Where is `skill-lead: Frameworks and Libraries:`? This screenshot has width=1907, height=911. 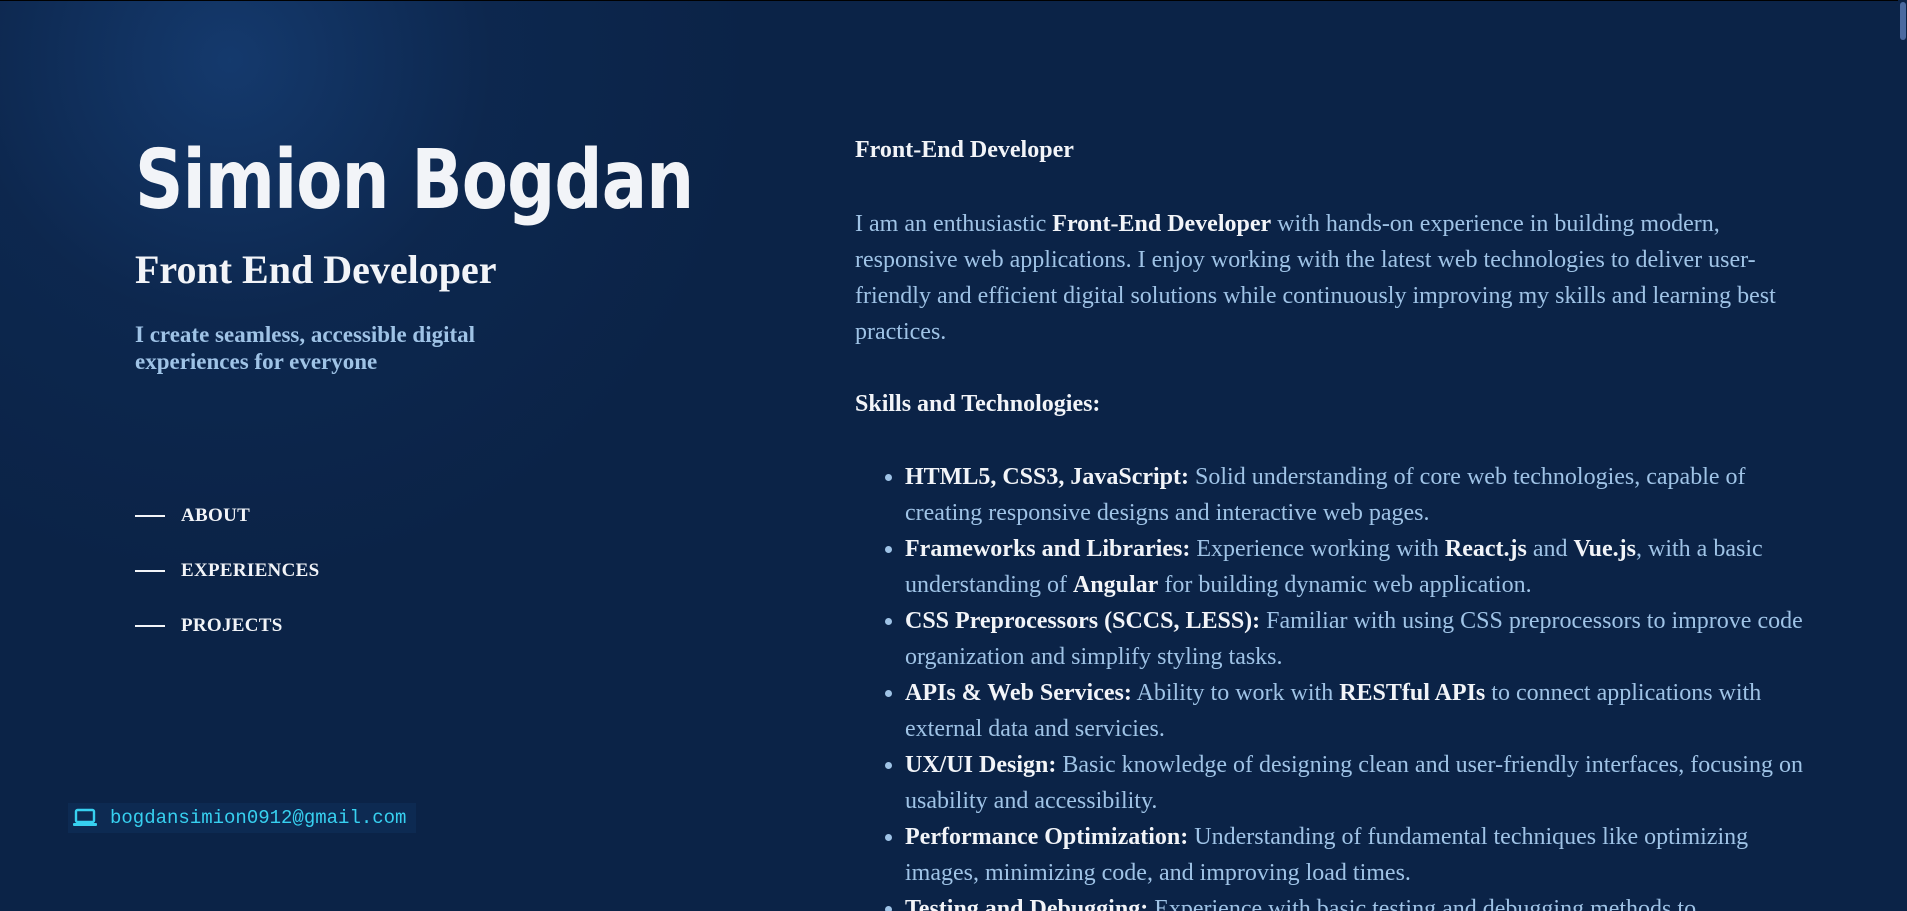
skill-lead: Frameworks and Libraries: is located at coordinates (1048, 549).